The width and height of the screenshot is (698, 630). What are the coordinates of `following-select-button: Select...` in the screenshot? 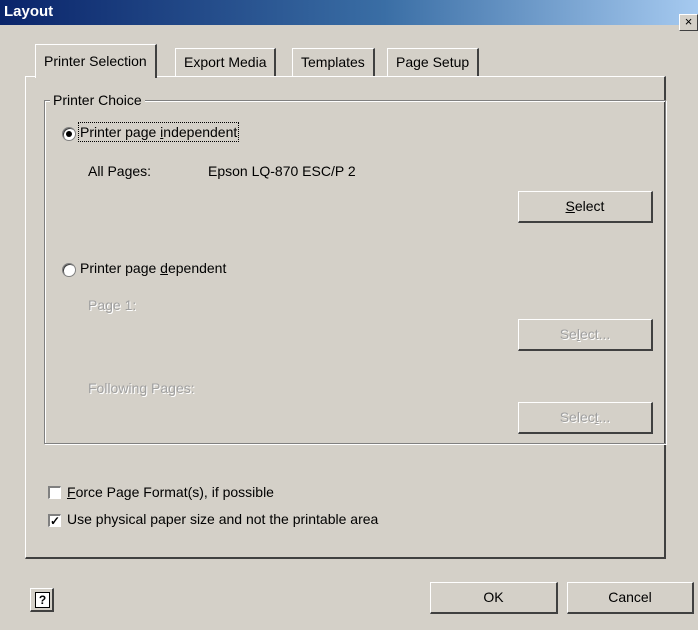 It's located at (585, 418).